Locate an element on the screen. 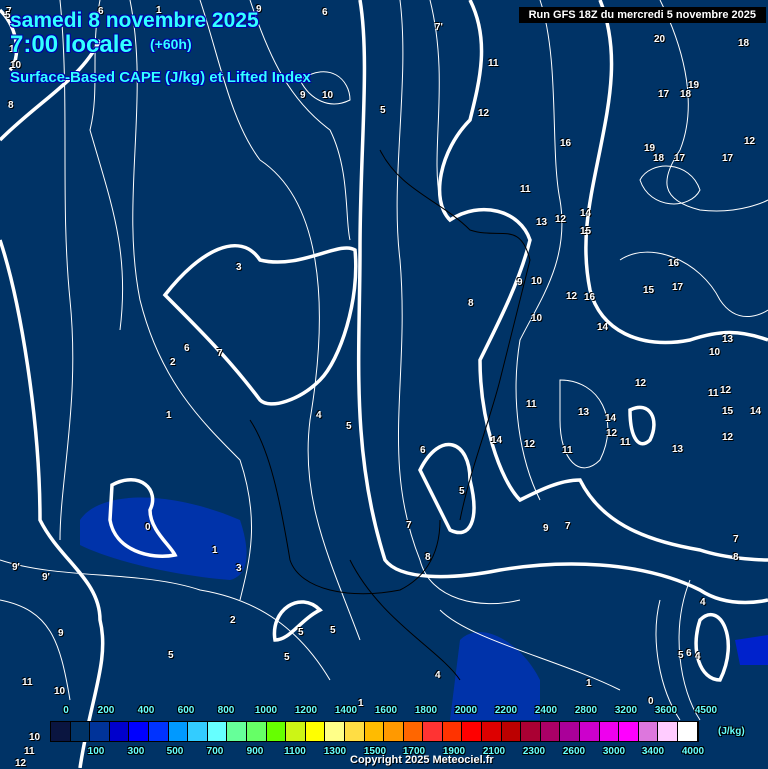 The height and width of the screenshot is (769, 768). legend-tick-top: 2400 is located at coordinates (546, 710).